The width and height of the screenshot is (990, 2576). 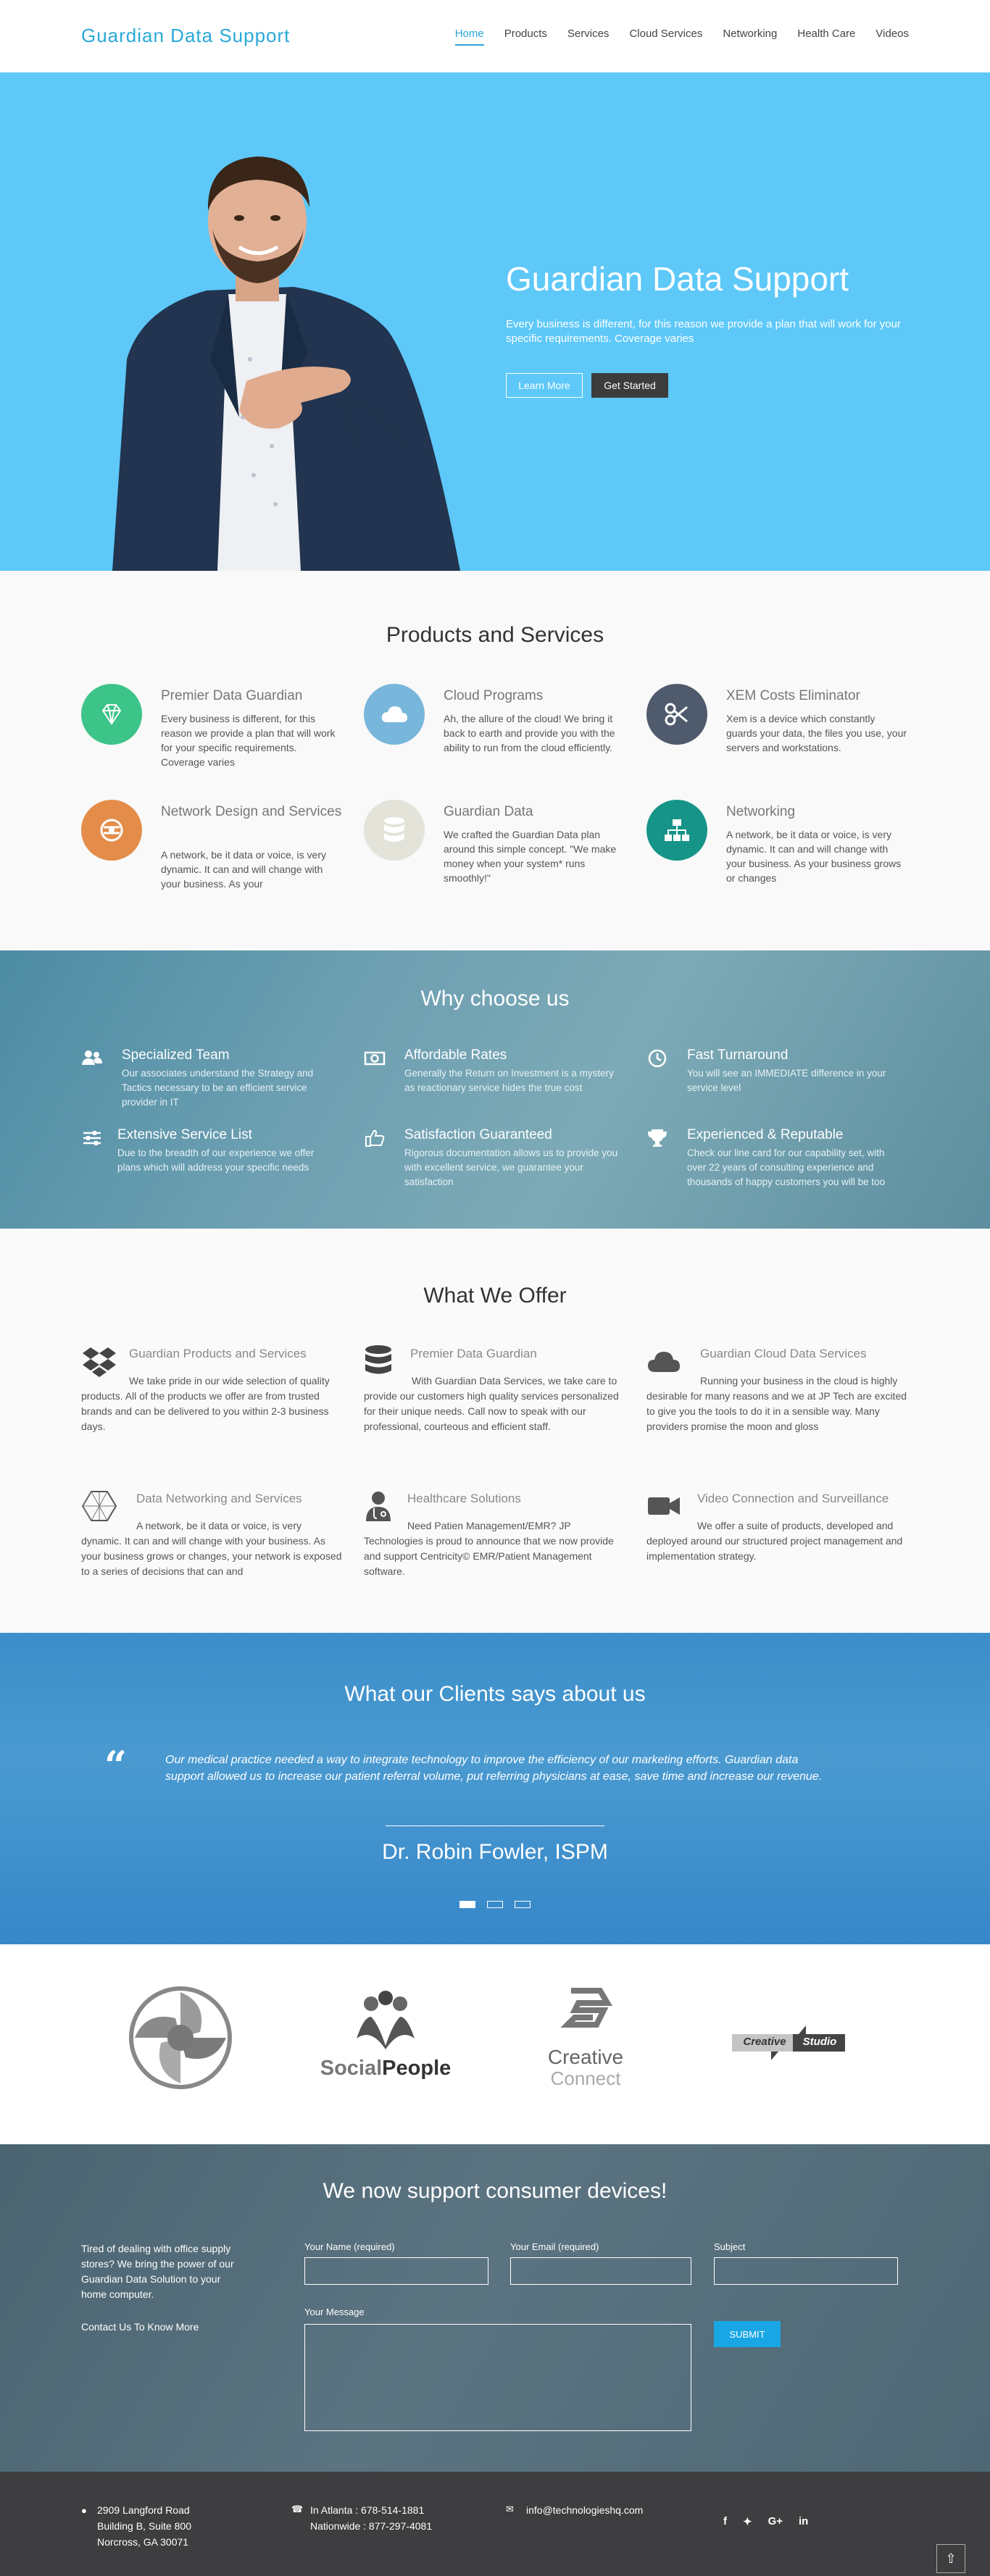 I want to click on phone-icon: ☎, so click(x=297, y=2509).